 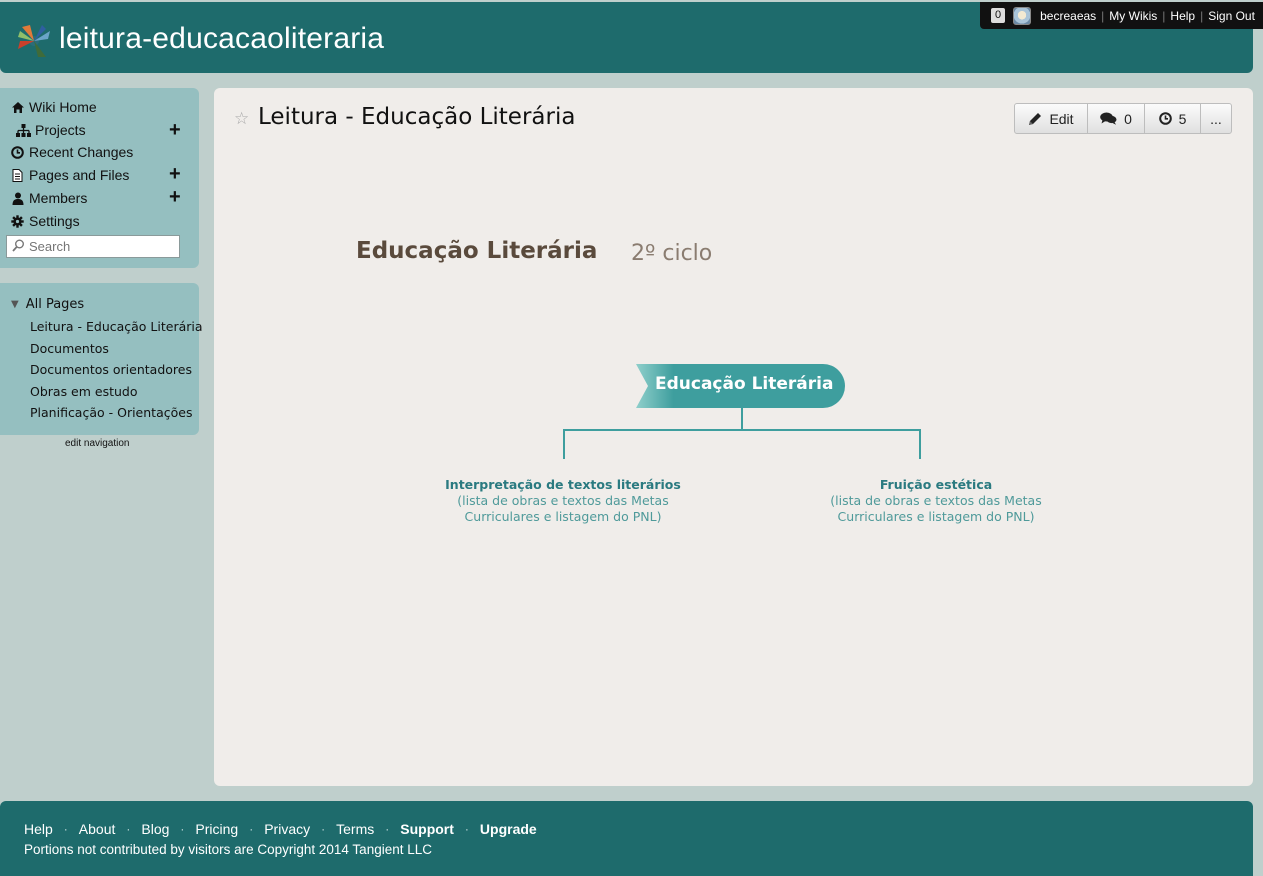 What do you see at coordinates (175, 197) in the screenshot?
I see `add-member-plus-icon: +` at bounding box center [175, 197].